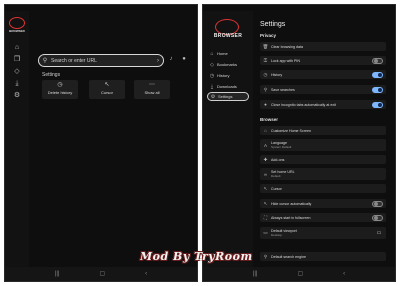 The image size is (400, 286). I want to click on setting-label: Lock app with PIN, so click(285, 60).